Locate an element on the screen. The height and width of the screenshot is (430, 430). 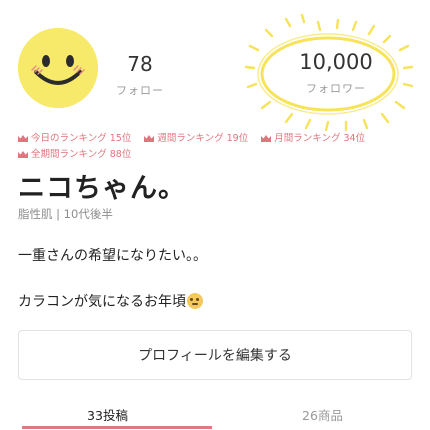
ranking-weekly: 週間ランキング 19位 is located at coordinates (197, 138).